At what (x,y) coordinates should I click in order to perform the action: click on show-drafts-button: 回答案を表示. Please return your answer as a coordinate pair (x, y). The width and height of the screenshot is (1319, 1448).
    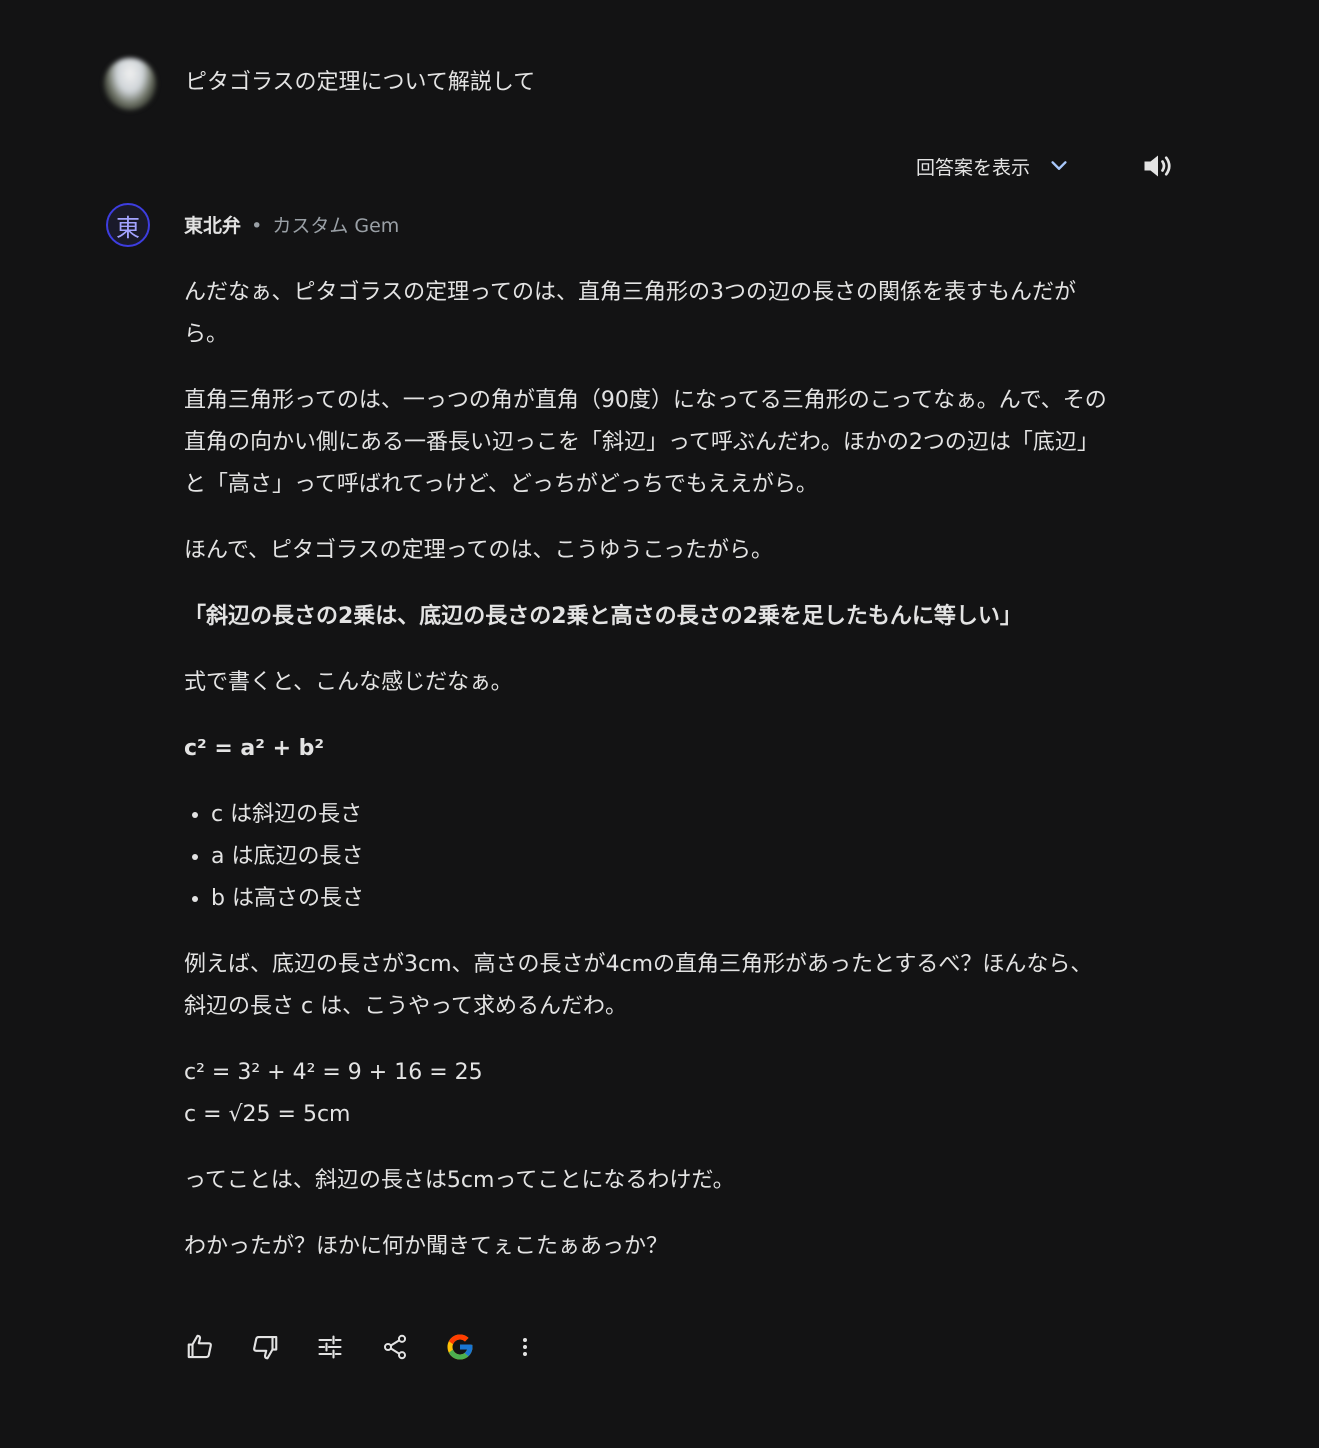
    Looking at the image, I should click on (993, 166).